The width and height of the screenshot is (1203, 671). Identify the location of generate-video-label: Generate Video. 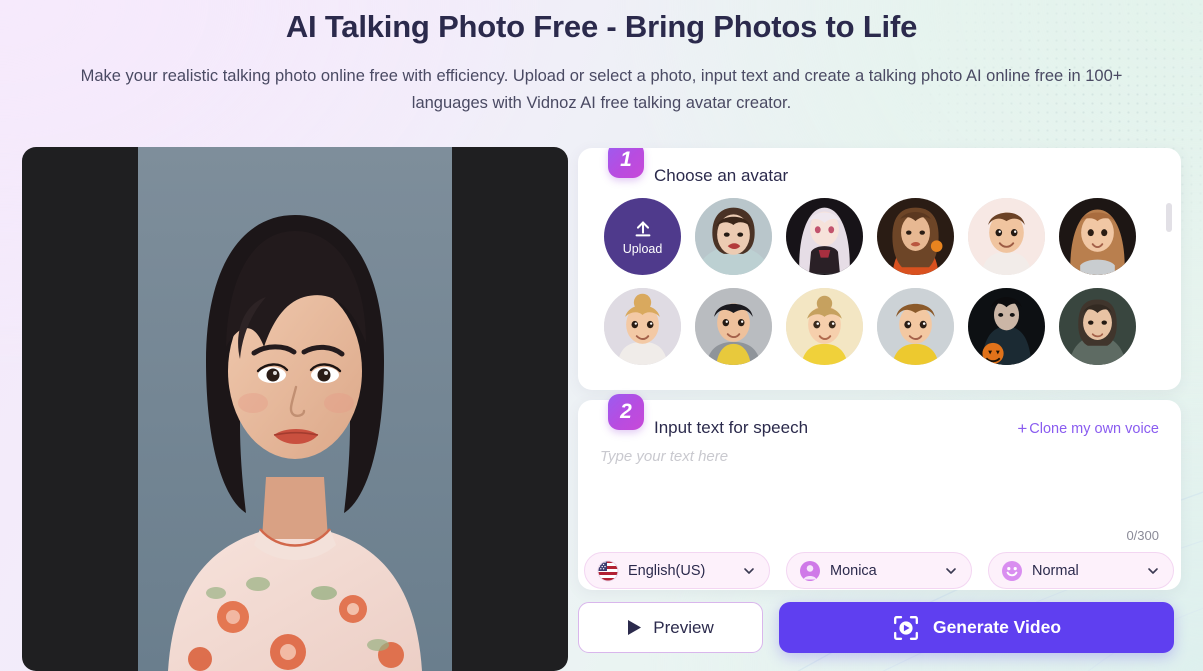
(997, 627).